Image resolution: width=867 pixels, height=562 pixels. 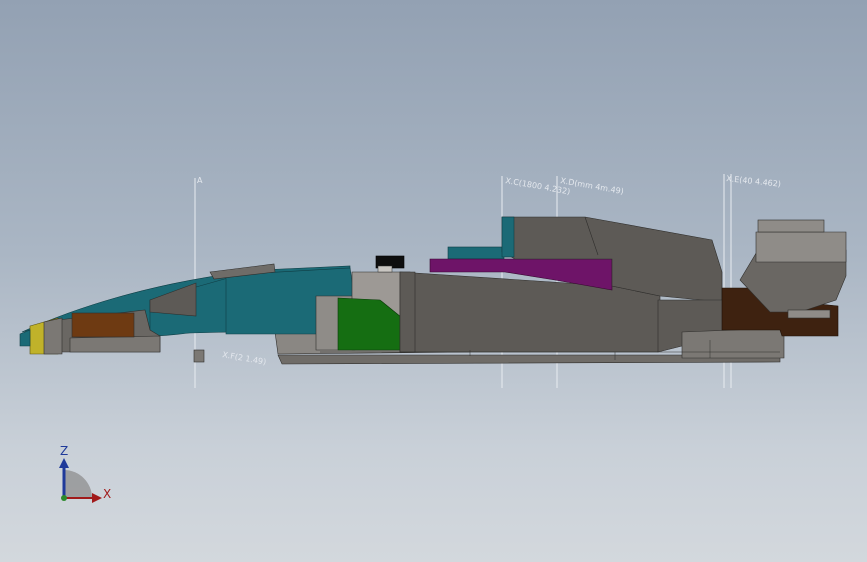 What do you see at coordinates (508, 237) in the screenshot?
I see `roll-hoop-teal-side` at bounding box center [508, 237].